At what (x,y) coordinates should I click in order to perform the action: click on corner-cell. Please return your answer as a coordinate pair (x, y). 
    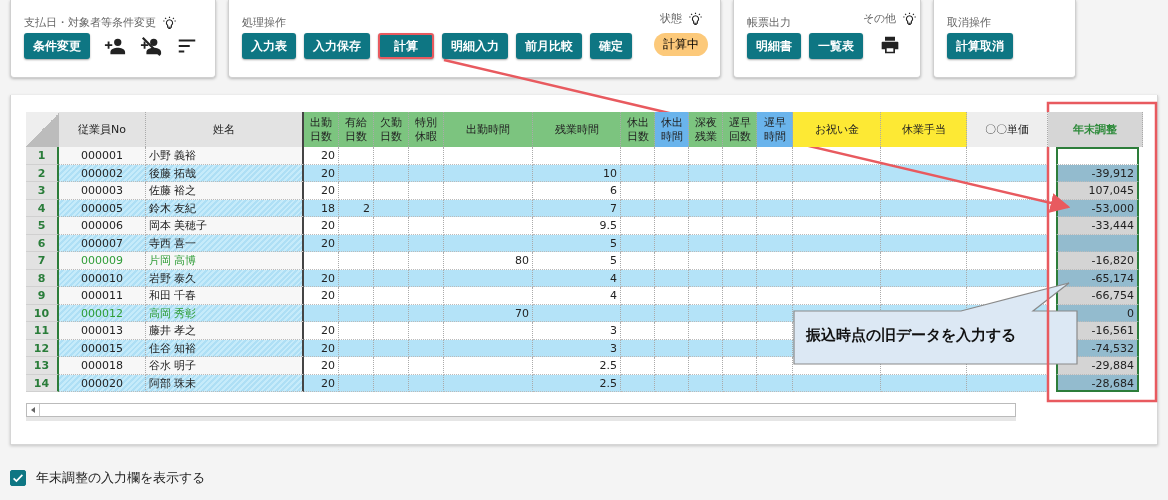
    Looking at the image, I should click on (42, 129).